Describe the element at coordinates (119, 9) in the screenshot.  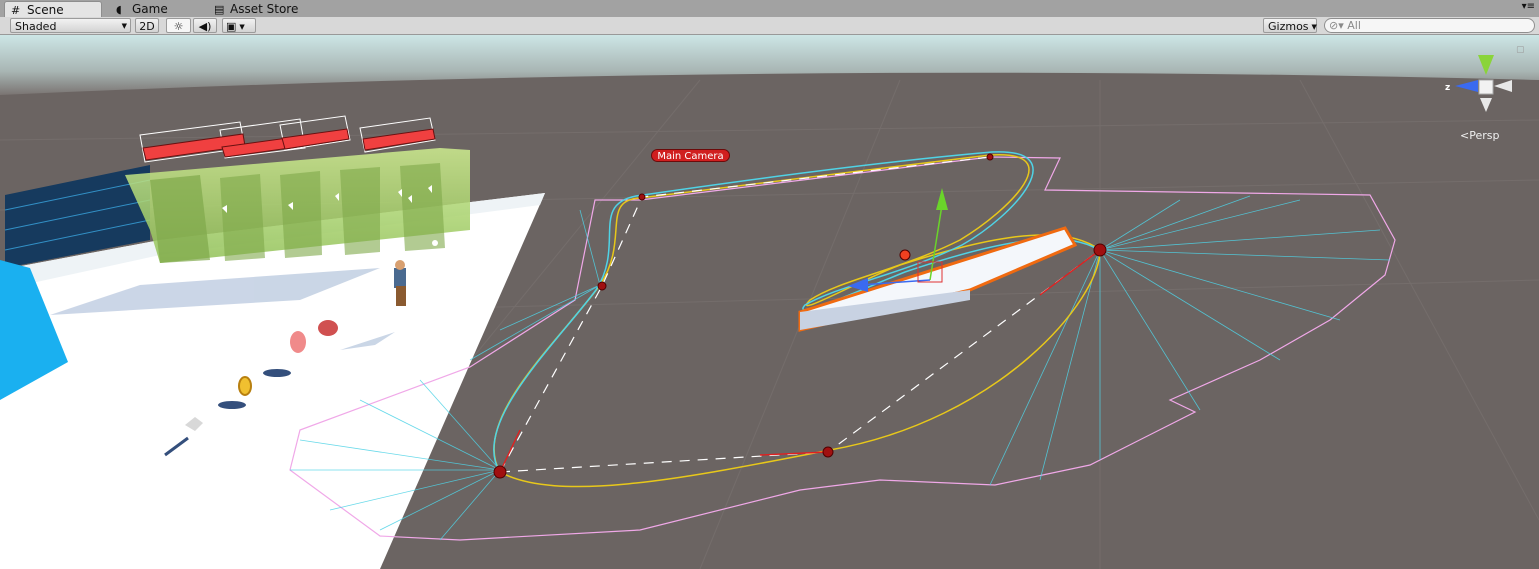
I see `pacman-icon: ◖` at that location.